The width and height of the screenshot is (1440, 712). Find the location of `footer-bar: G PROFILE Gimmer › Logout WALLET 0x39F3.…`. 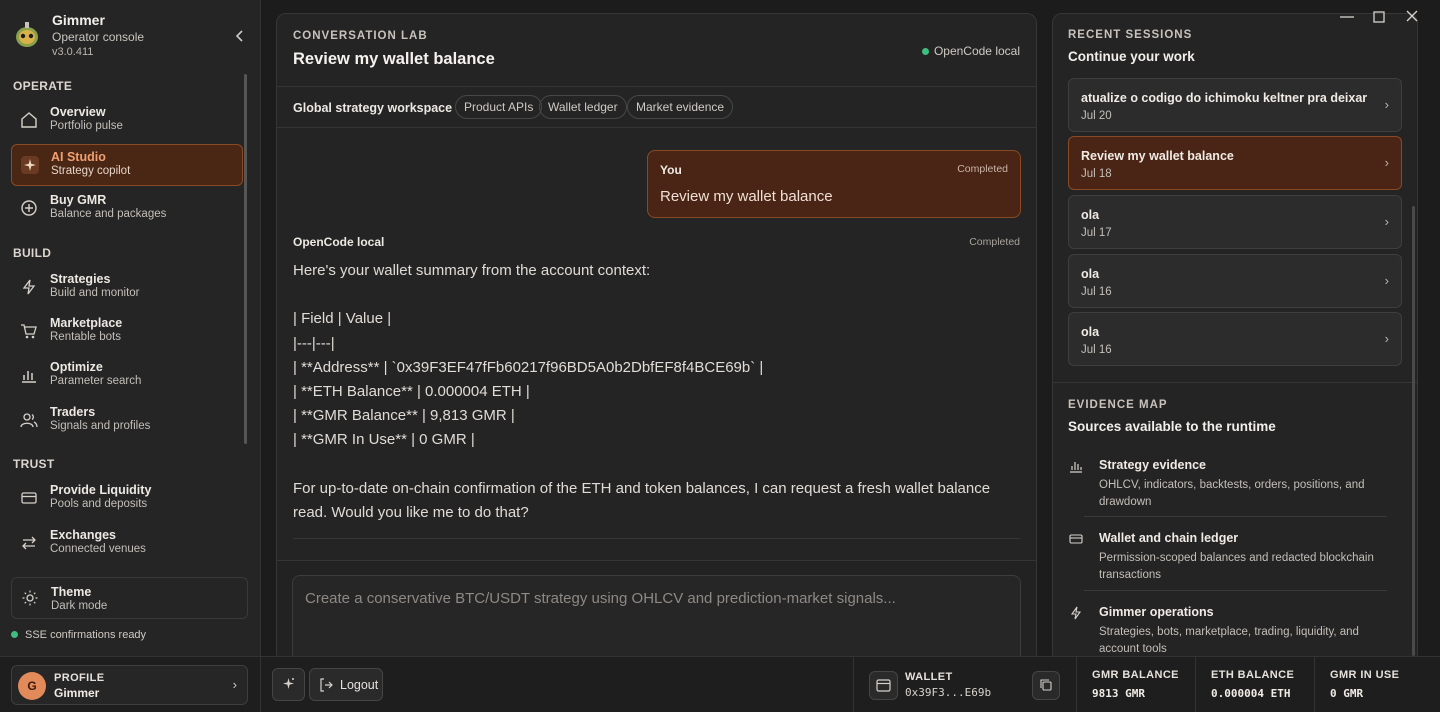

footer-bar: G PROFILE Gimmer › Logout WALLET 0x39F3.… is located at coordinates (720, 684).